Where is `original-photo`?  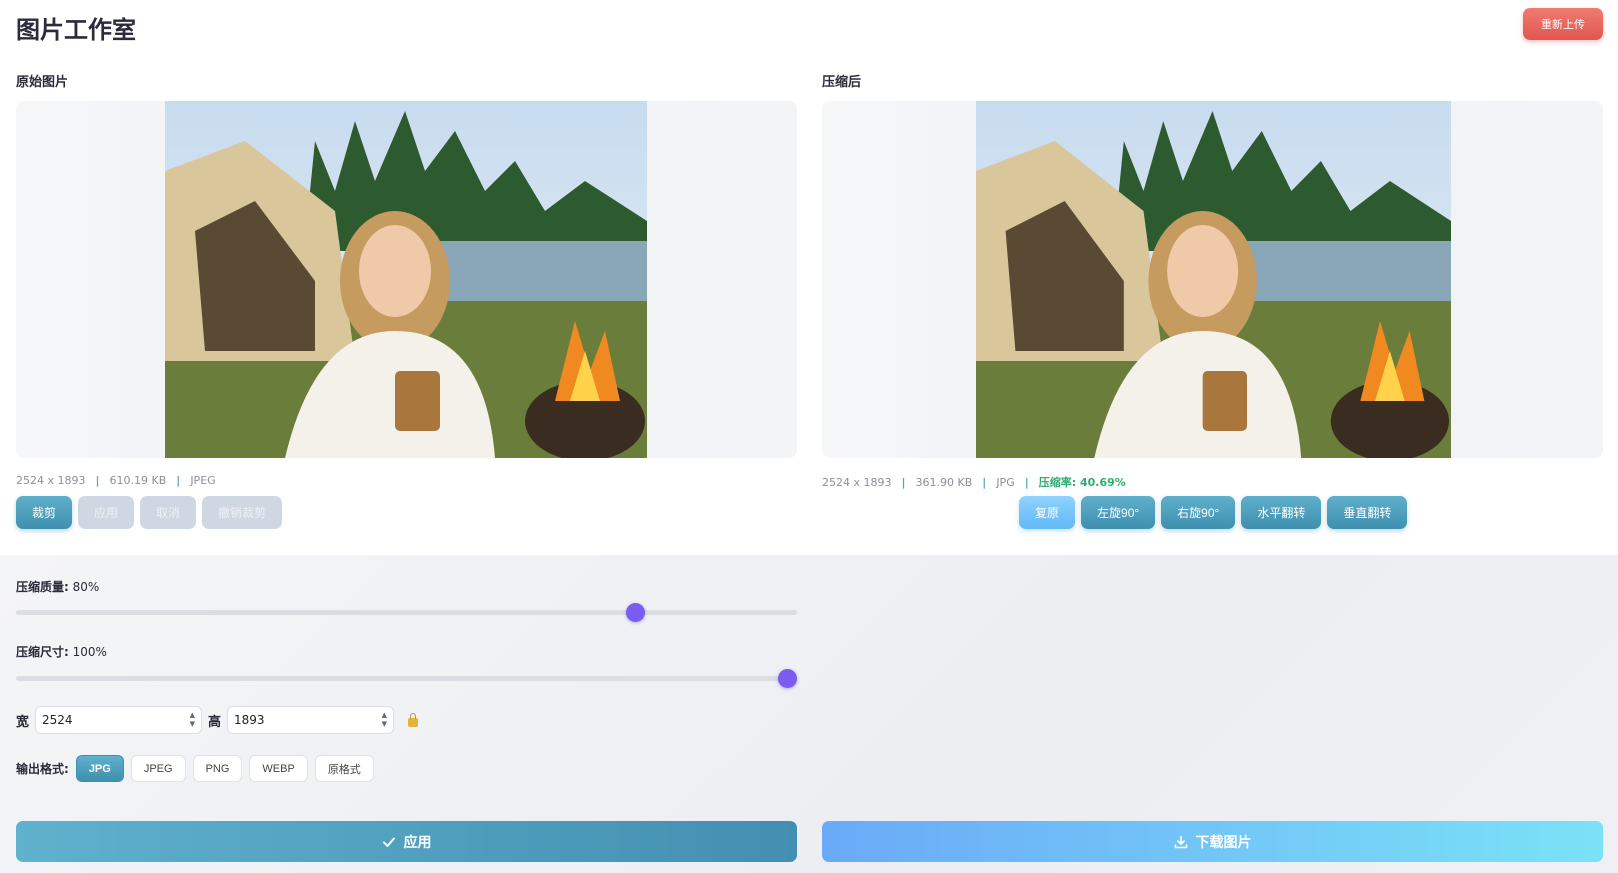 original-photo is located at coordinates (406, 279).